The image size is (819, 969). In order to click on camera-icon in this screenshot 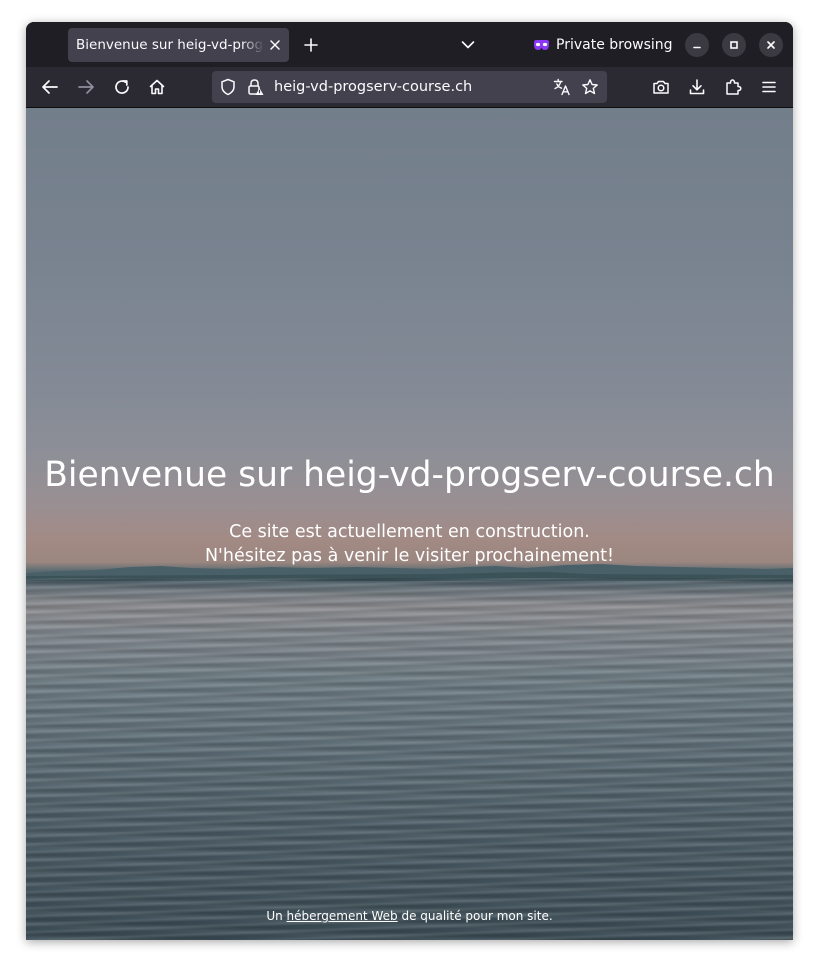, I will do `click(661, 87)`.